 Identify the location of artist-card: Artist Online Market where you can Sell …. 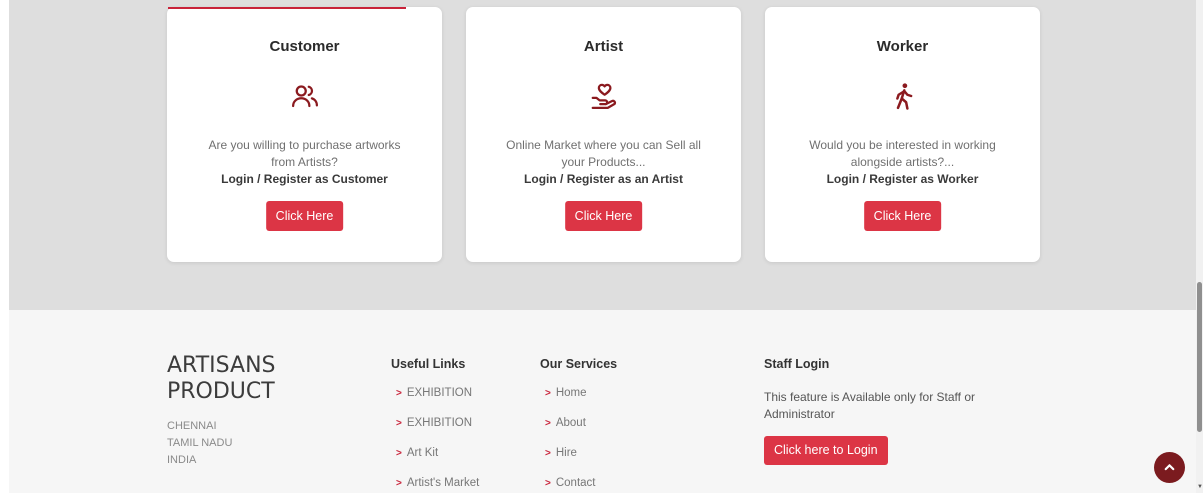
(603, 134).